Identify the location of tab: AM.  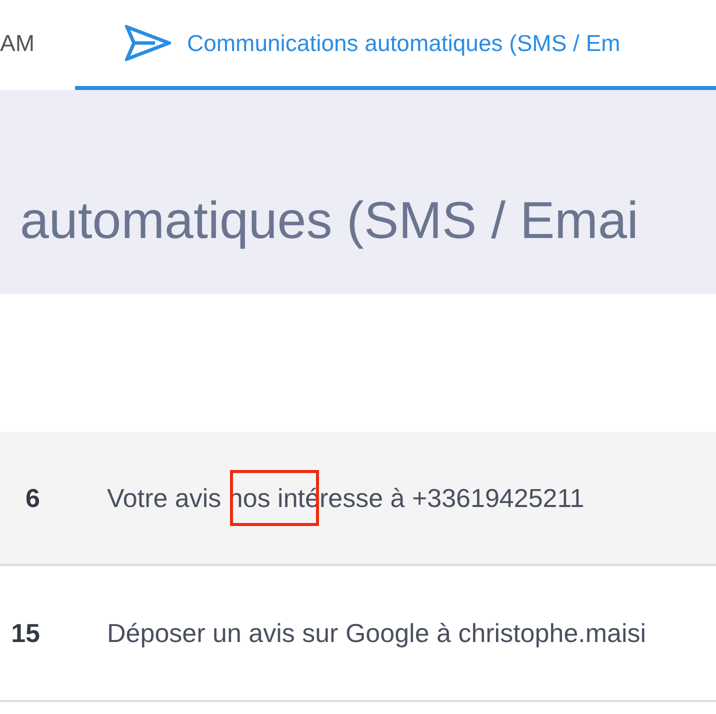
(37, 45).